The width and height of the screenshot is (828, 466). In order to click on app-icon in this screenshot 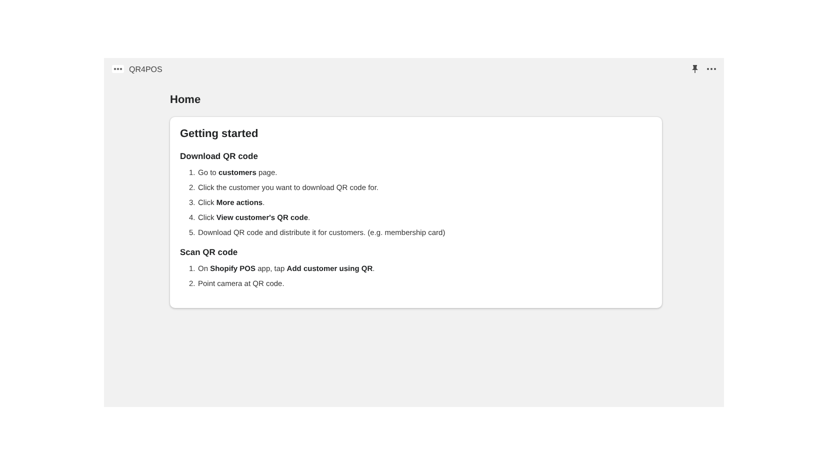, I will do `click(118, 69)`.